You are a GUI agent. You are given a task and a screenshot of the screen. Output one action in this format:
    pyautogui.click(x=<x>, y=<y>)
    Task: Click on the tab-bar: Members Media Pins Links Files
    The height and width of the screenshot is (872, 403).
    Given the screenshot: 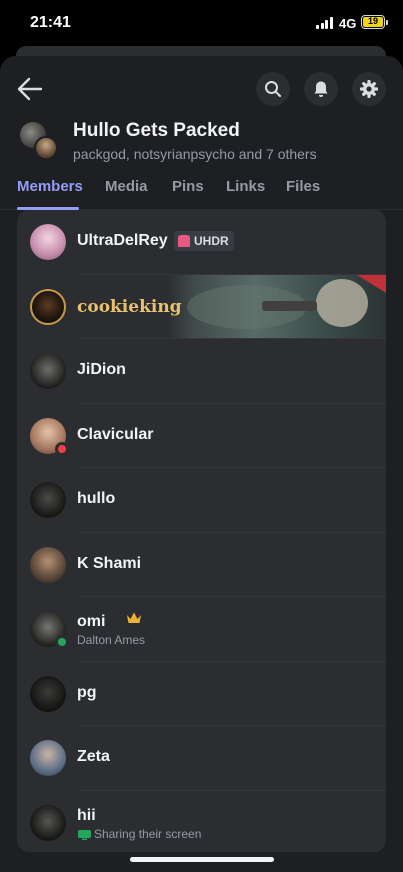 What is the action you would take?
    pyautogui.click(x=201, y=194)
    